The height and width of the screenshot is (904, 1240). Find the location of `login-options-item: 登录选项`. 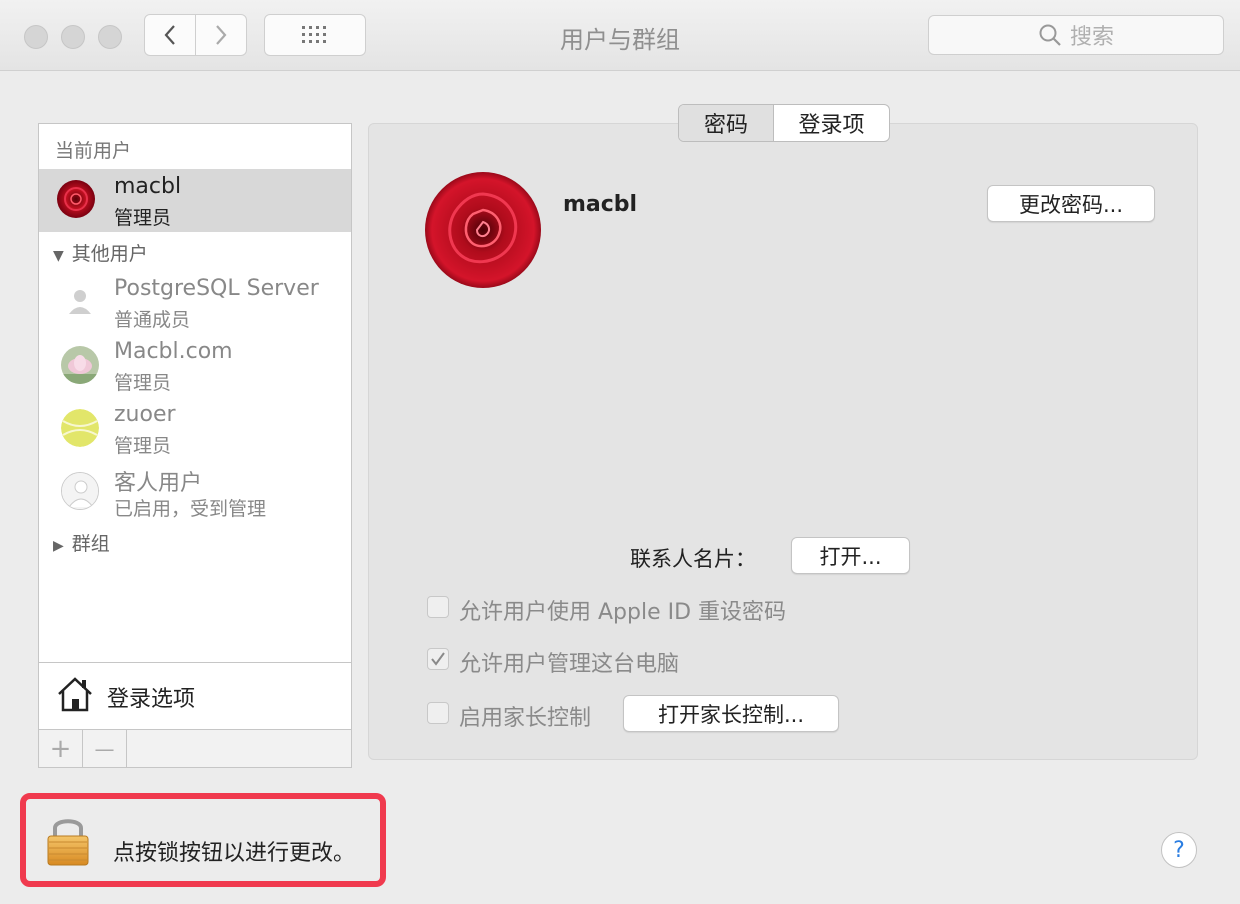

login-options-item: 登录选项 is located at coordinates (195, 696).